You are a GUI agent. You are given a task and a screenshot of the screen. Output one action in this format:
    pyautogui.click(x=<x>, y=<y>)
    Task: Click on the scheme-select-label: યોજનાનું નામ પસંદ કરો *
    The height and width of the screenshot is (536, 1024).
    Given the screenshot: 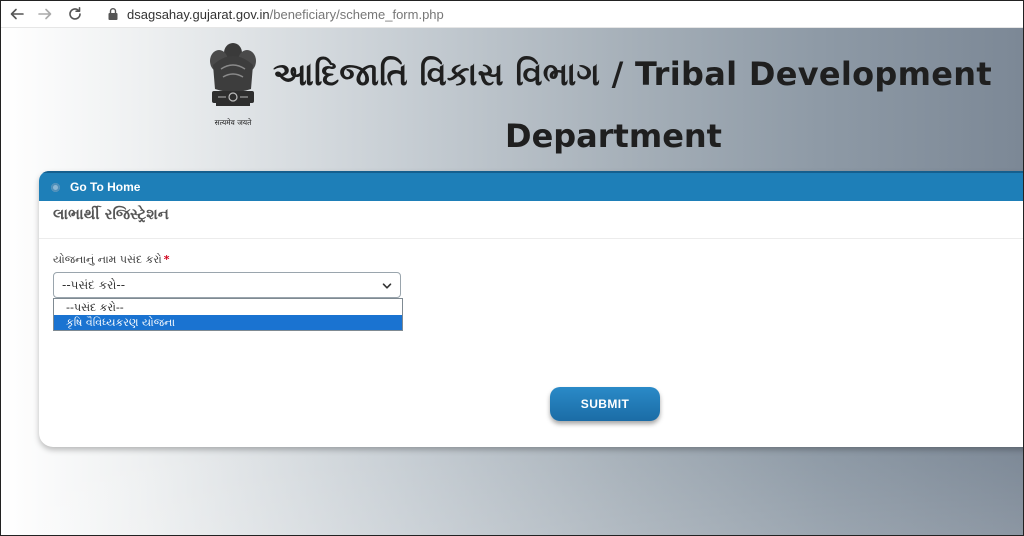 What is the action you would take?
    pyautogui.click(x=111, y=260)
    